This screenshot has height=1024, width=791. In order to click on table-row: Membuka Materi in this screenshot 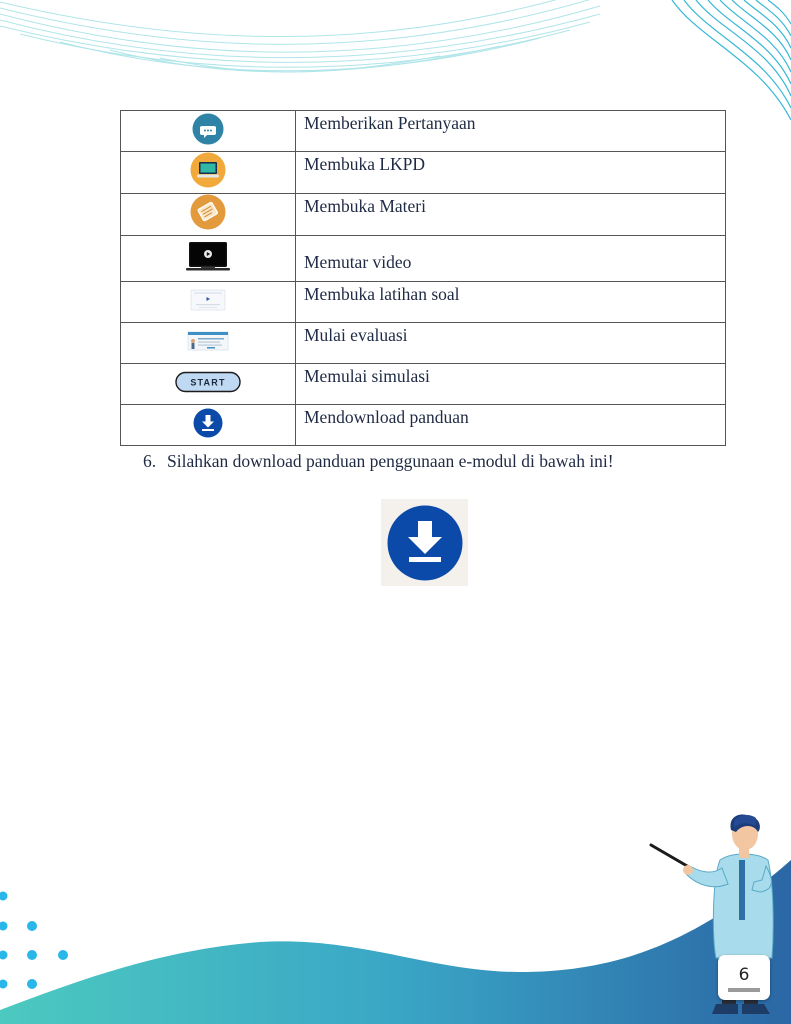, I will do `click(423, 214)`.